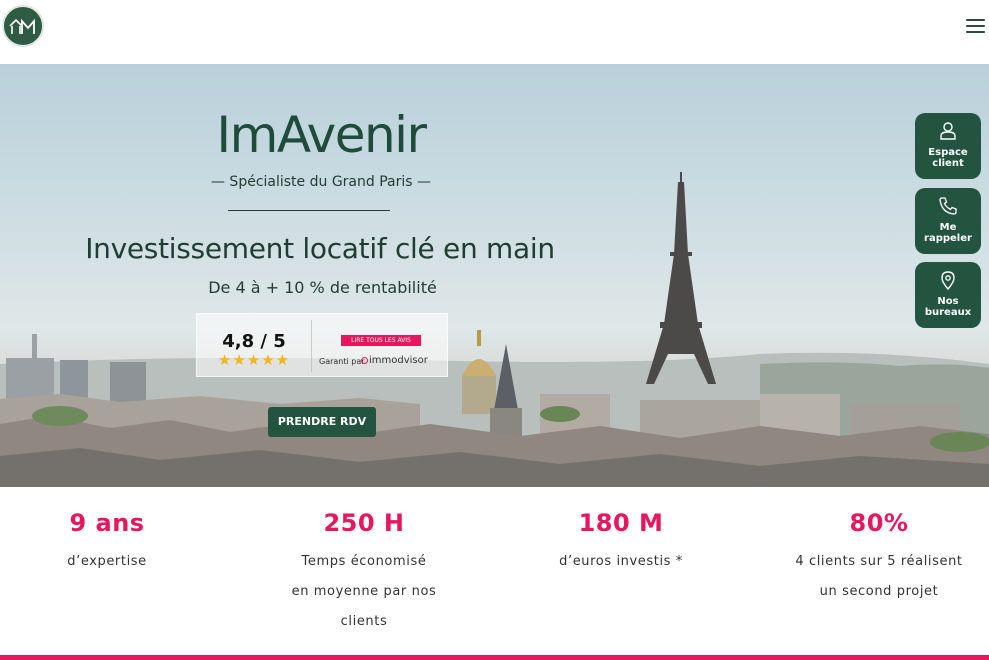 Image resolution: width=989 pixels, height=660 pixels. I want to click on logo-houses-graphic, so click(22, 26).